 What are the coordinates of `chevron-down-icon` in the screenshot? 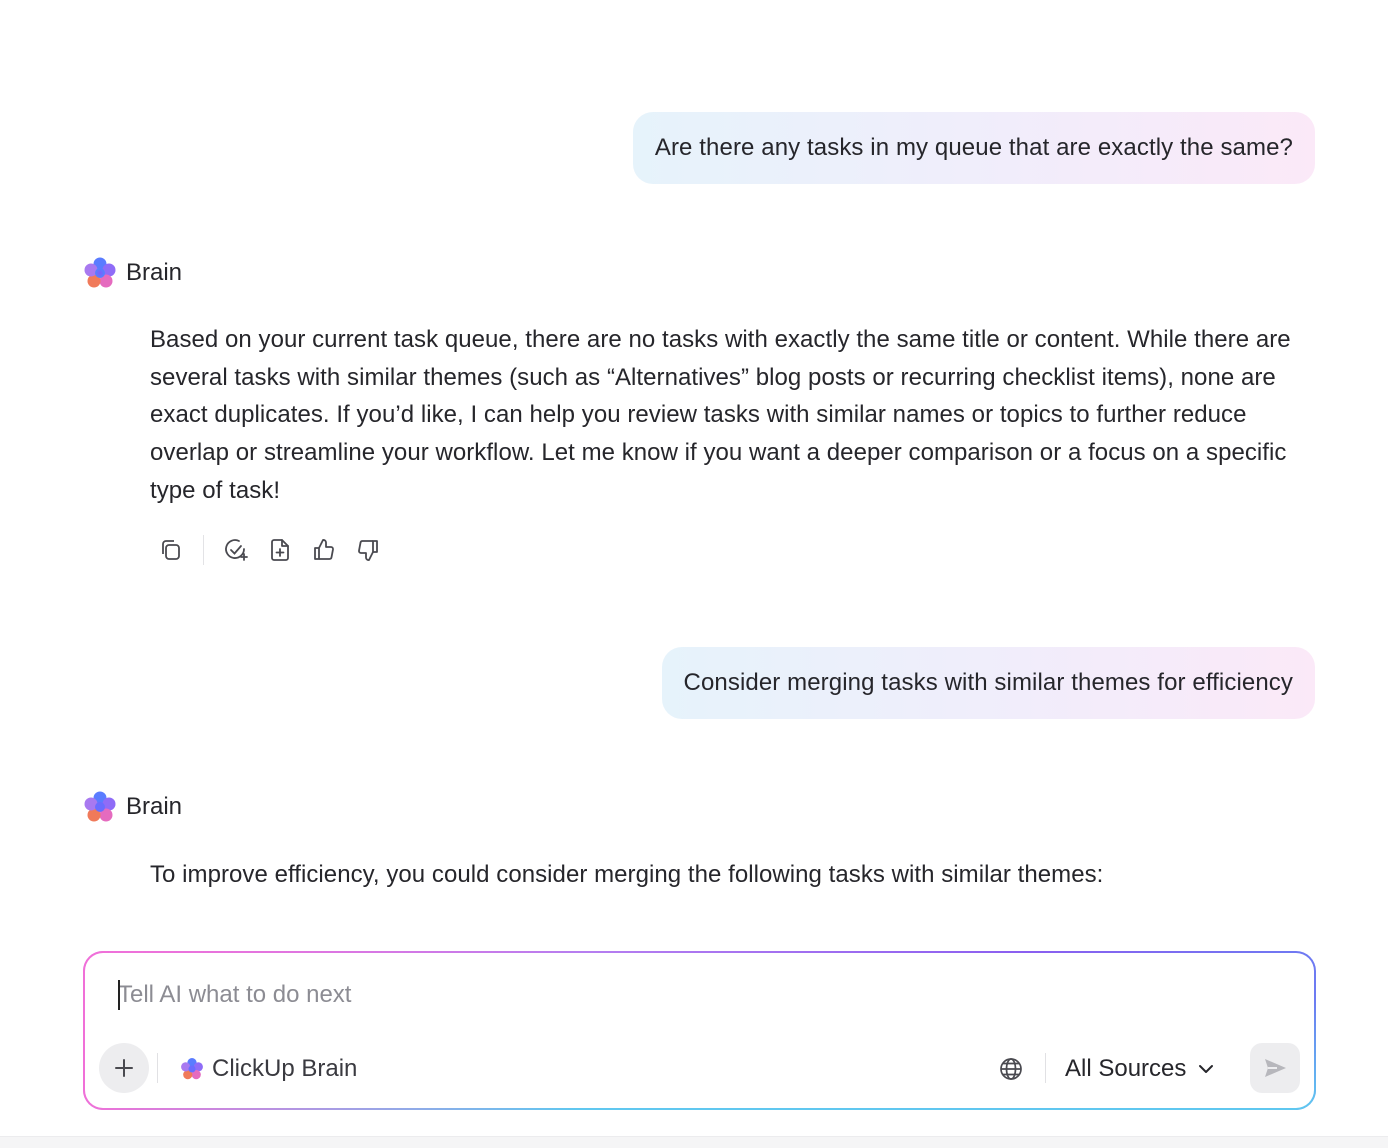 It's located at (1206, 1069).